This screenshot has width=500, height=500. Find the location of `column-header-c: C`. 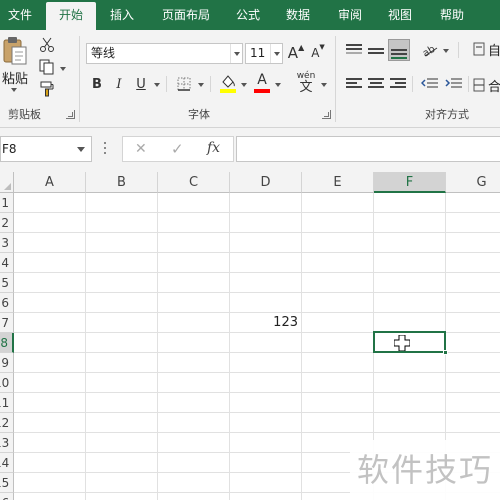

column-header-c: C is located at coordinates (194, 182).